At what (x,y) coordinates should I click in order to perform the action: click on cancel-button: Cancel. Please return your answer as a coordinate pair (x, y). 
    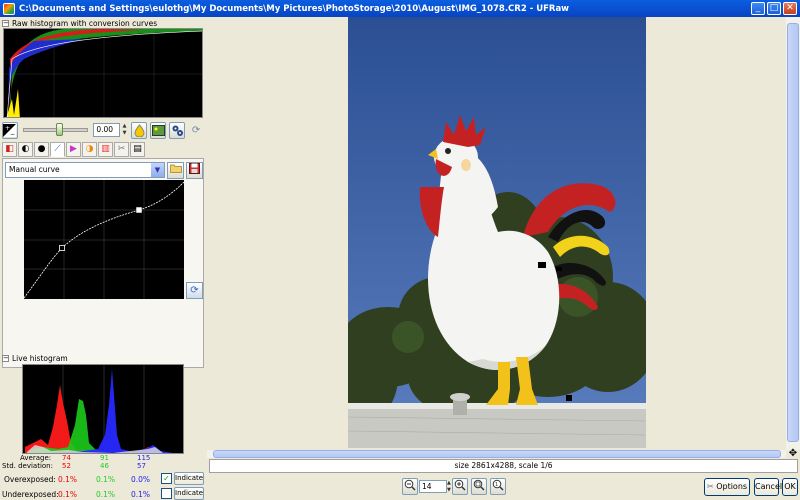
    Looking at the image, I should click on (768, 487).